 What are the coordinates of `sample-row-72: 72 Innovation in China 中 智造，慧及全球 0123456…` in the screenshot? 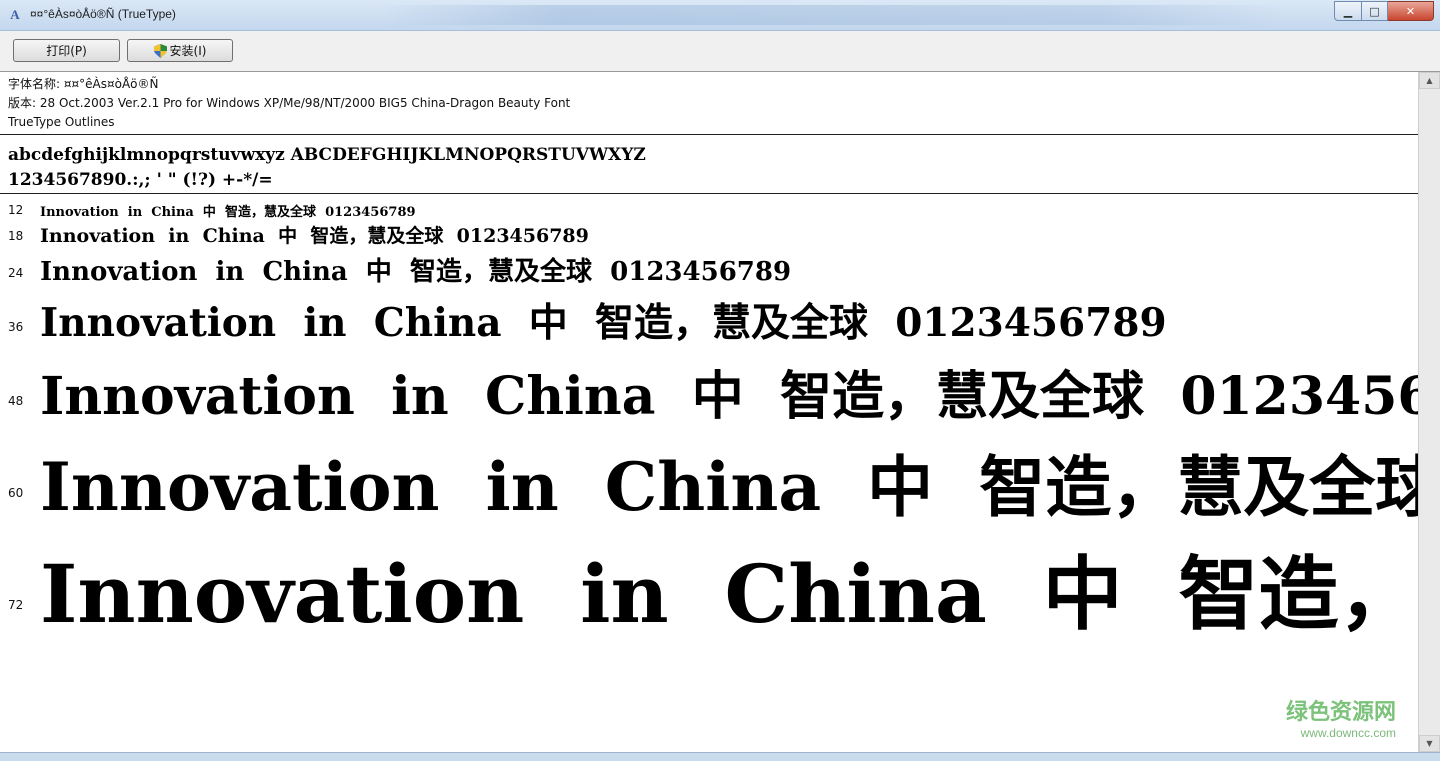 It's located at (709, 586).